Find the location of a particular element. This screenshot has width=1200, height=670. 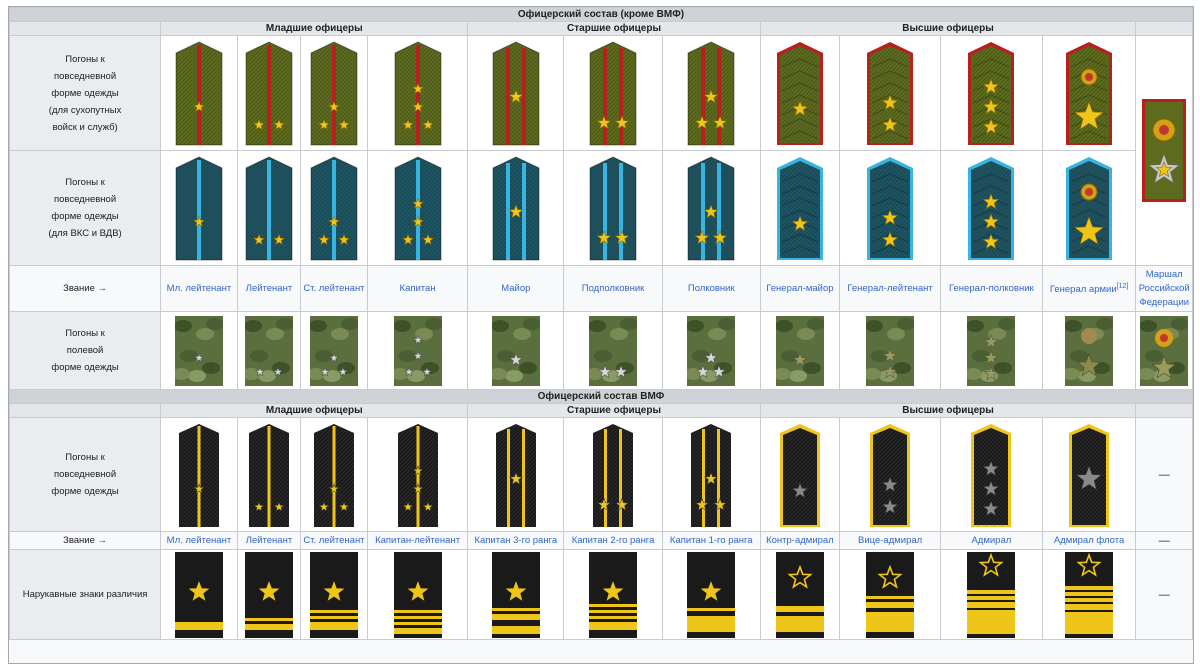

rank-link-lieutenant: Лейтенант is located at coordinates (269, 288).